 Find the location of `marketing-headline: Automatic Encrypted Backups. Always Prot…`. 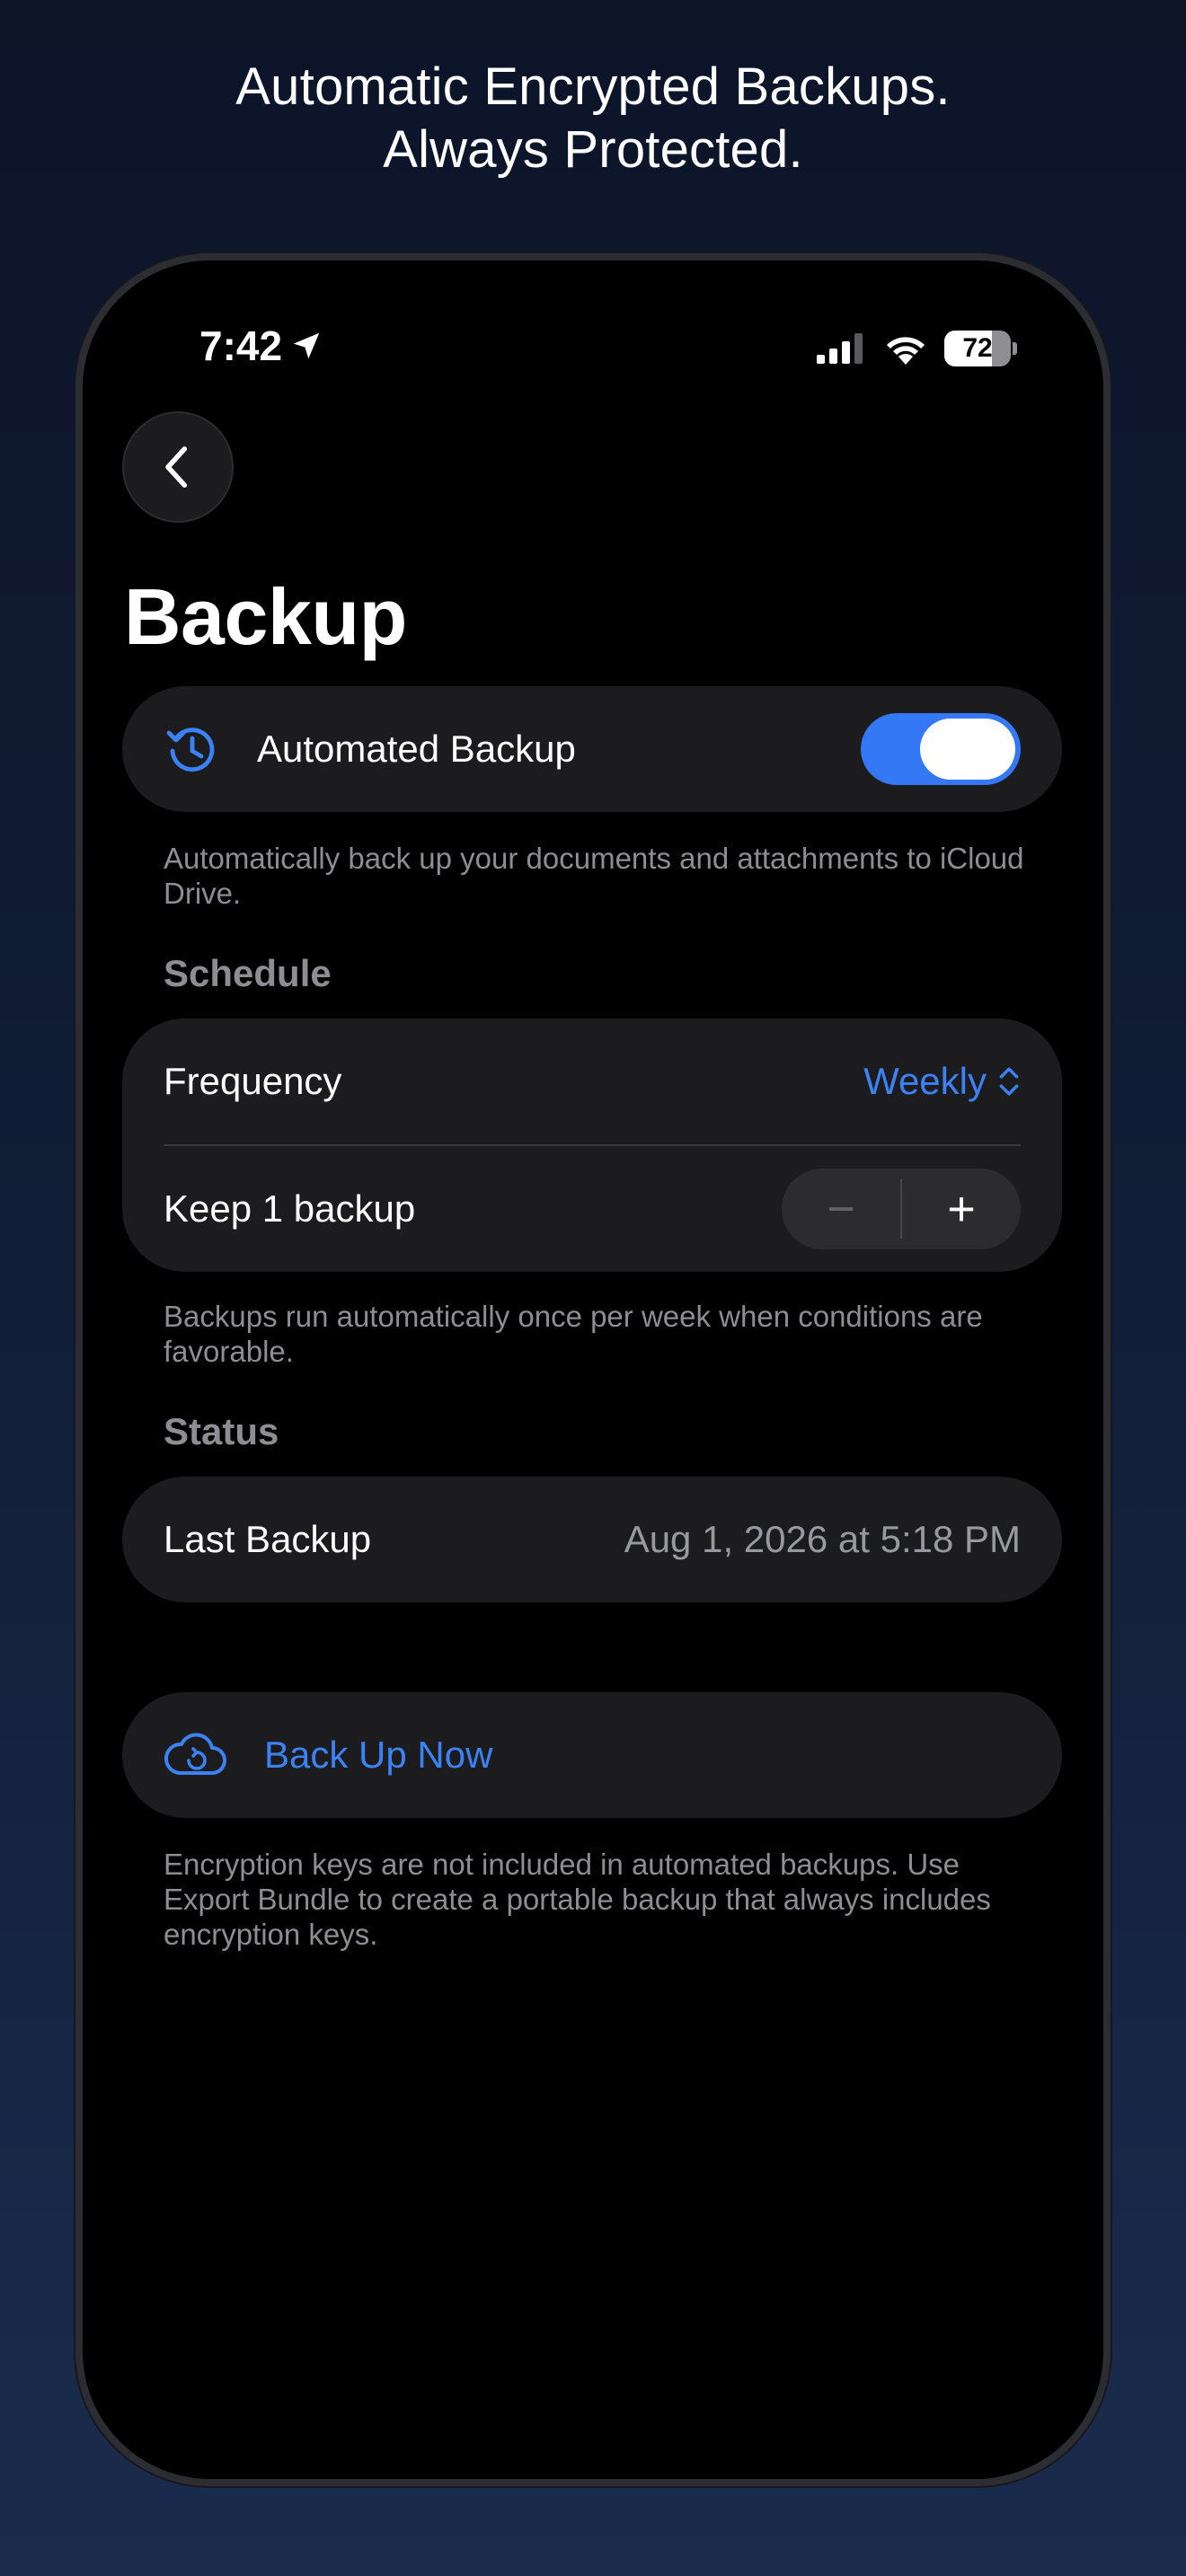

marketing-headline: Automatic Encrypted Backups. Always Prot… is located at coordinates (593, 118).